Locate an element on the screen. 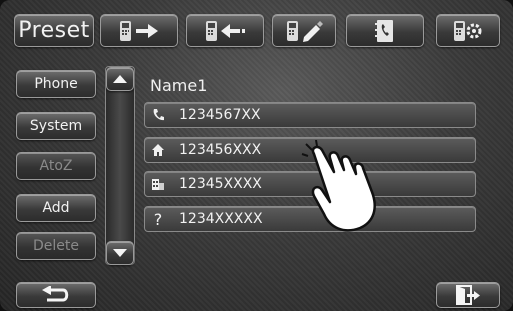 The image size is (513, 311). mobile-icon is located at coordinates (158, 115).